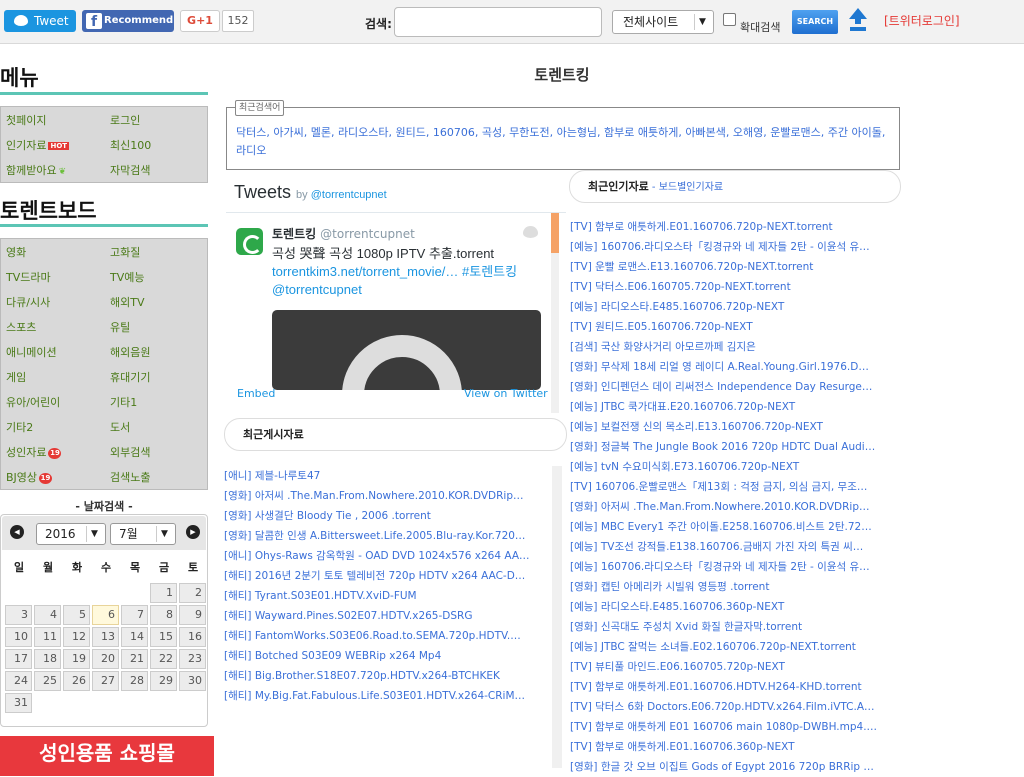 This screenshot has height=777, width=1024. What do you see at coordinates (163, 637) in the screenshot?
I see `calendar-day: 15` at bounding box center [163, 637].